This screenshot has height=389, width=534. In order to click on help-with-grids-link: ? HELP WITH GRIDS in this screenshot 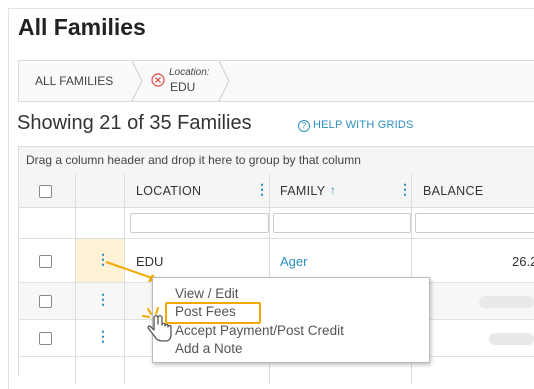, I will do `click(356, 125)`.